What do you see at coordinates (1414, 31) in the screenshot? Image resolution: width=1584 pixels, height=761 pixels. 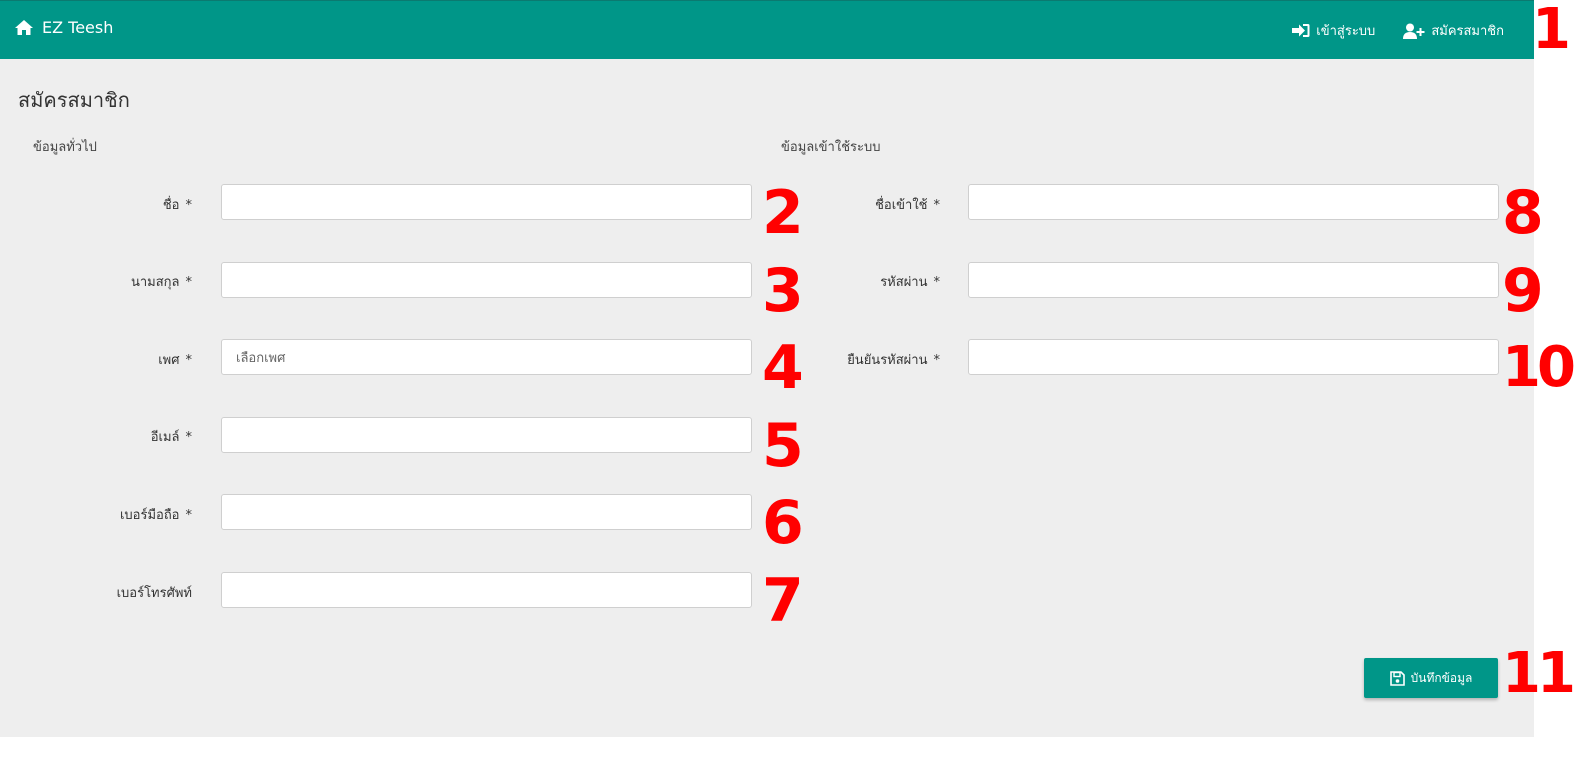 I see `user-plus-icon` at bounding box center [1414, 31].